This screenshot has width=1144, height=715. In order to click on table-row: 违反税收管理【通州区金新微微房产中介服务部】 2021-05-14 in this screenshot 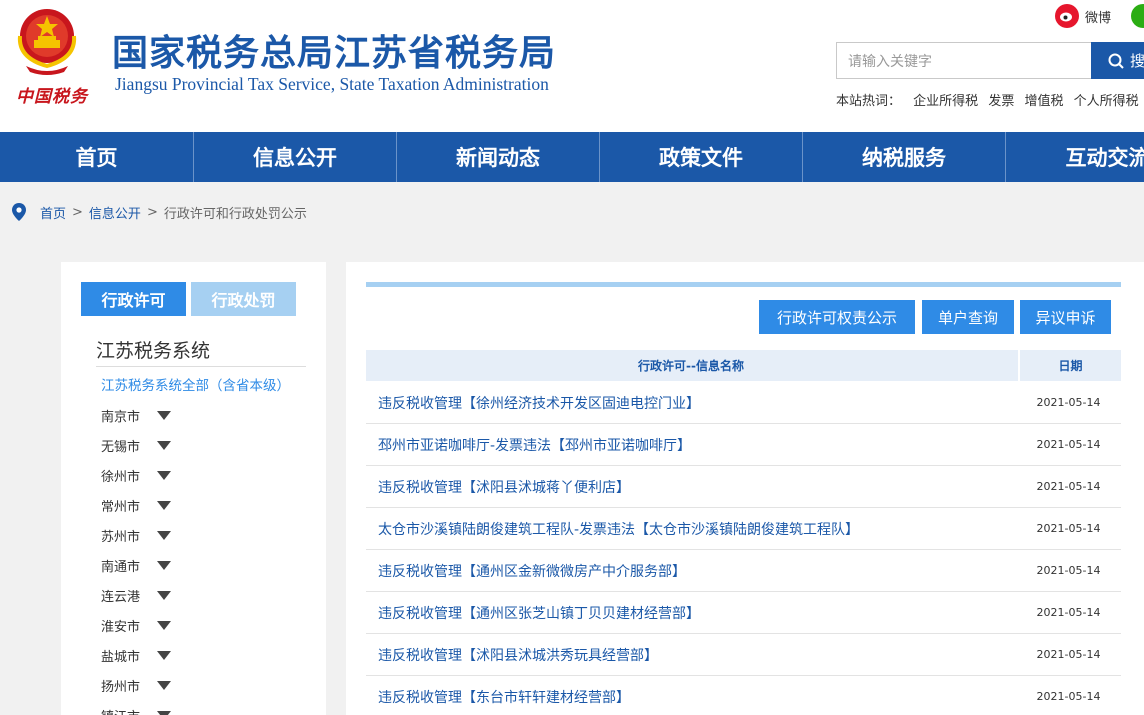, I will do `click(743, 571)`.